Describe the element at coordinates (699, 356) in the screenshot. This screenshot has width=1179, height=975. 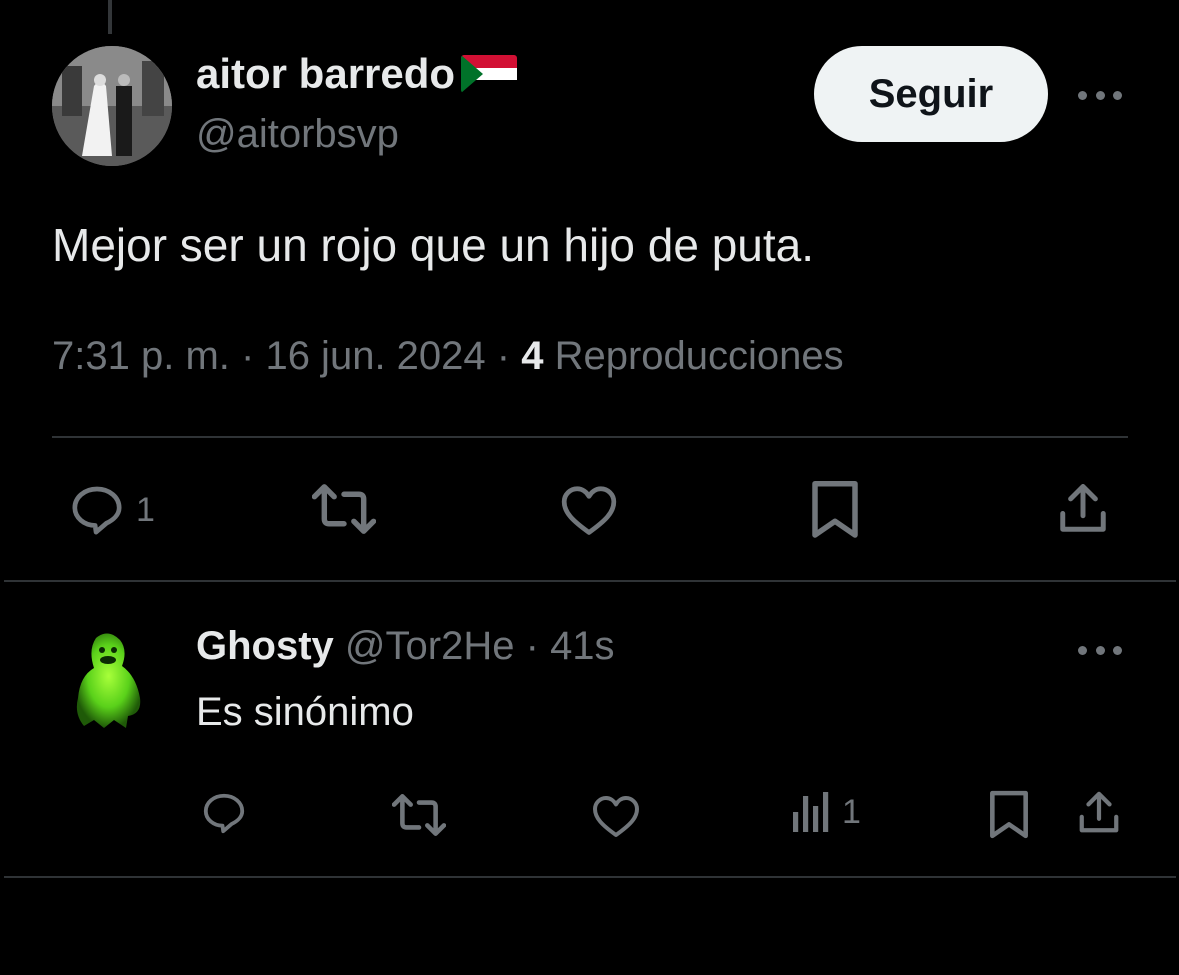
I see `views-label: Reproducciones` at that location.